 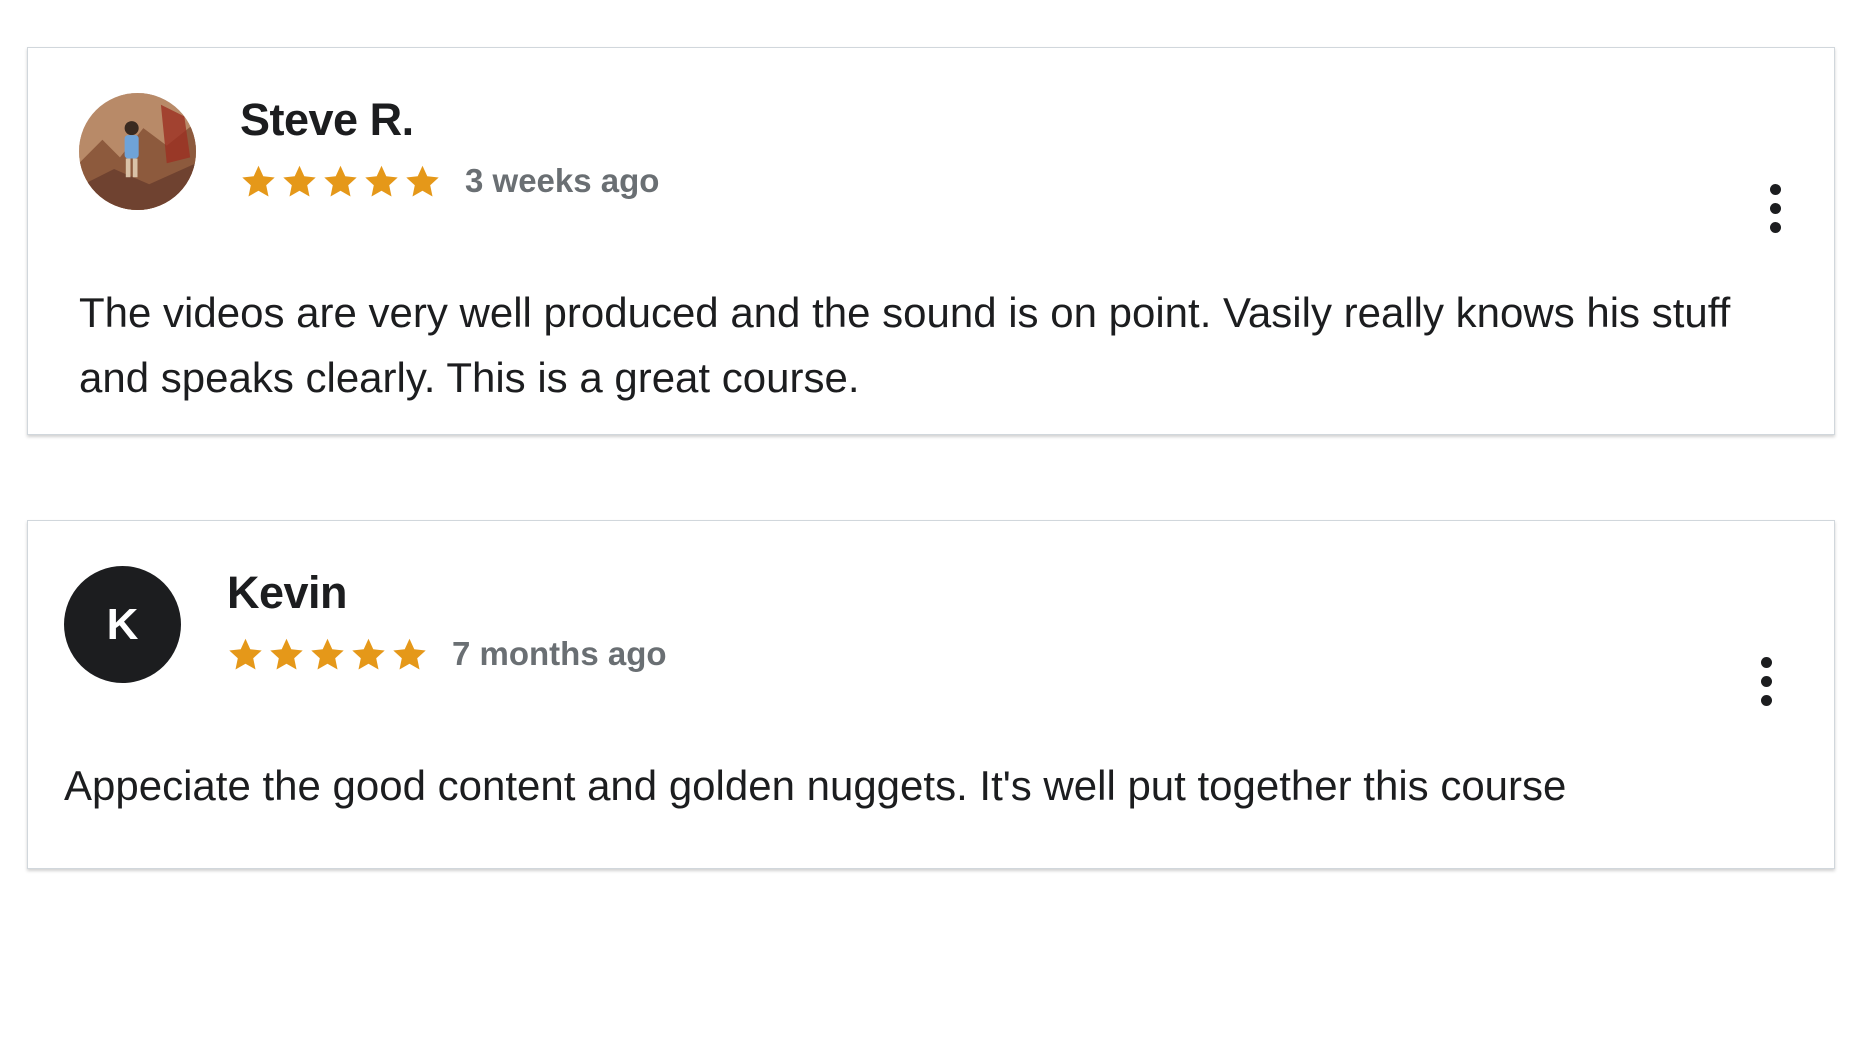 I want to click on avatar, so click(x=137, y=151).